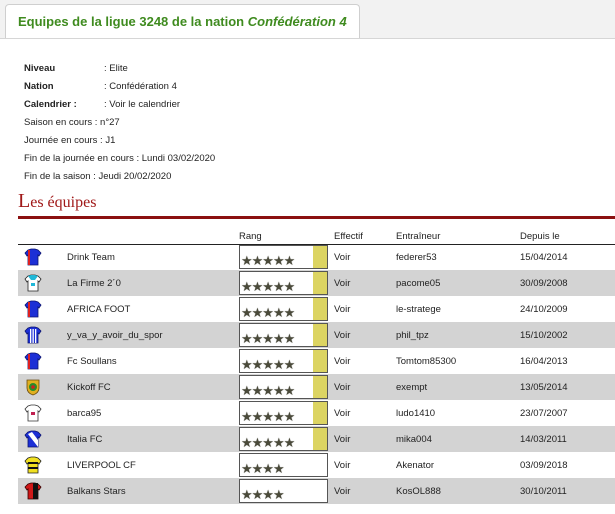  Describe the element at coordinates (250, 236) in the screenshot. I see `header-rang: Rang` at that location.